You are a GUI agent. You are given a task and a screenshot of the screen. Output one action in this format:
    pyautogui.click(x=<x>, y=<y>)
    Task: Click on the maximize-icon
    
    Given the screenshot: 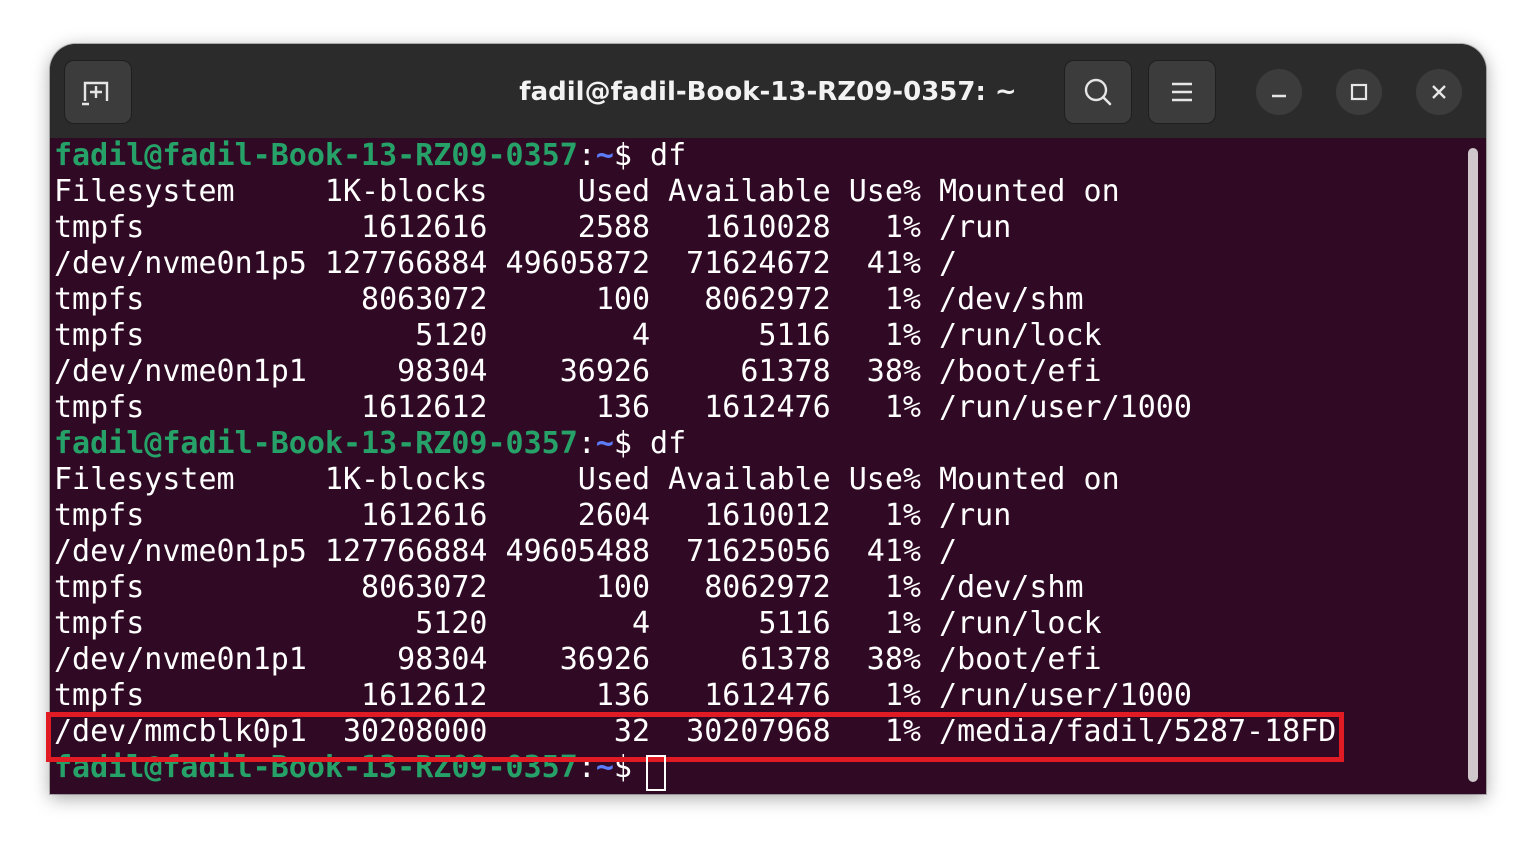 What is the action you would take?
    pyautogui.click(x=1359, y=92)
    